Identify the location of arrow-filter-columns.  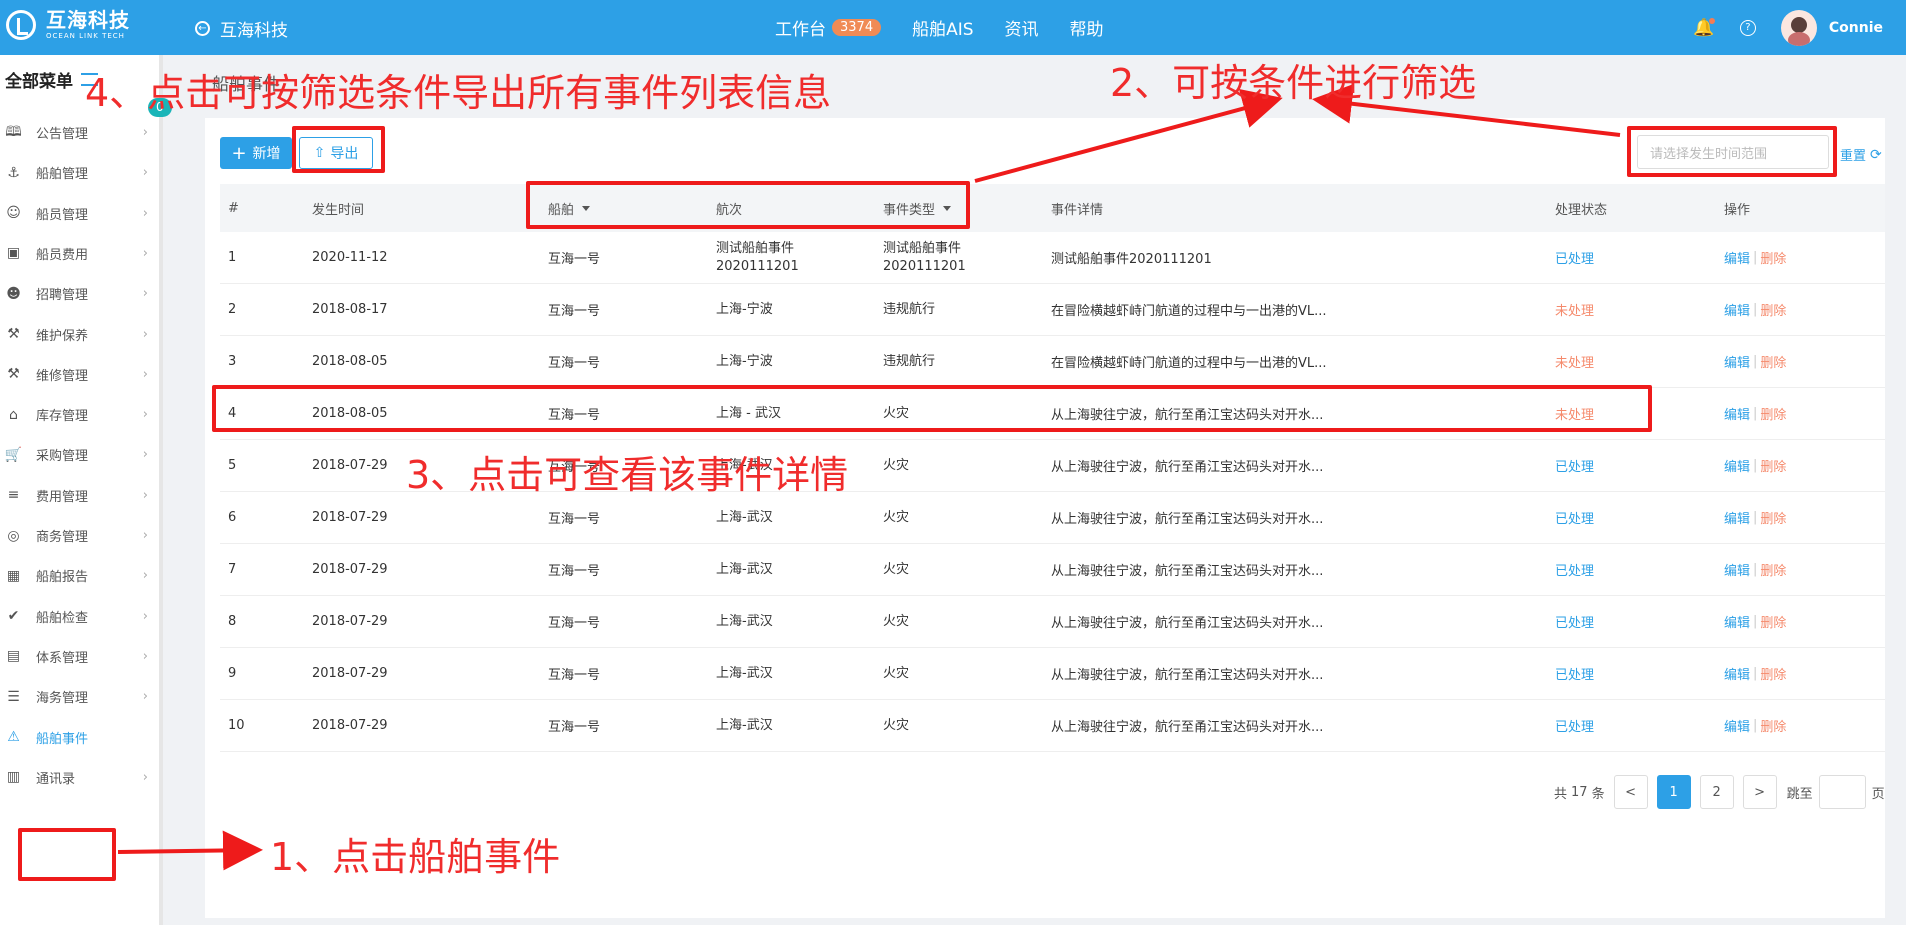
(1128, 136).